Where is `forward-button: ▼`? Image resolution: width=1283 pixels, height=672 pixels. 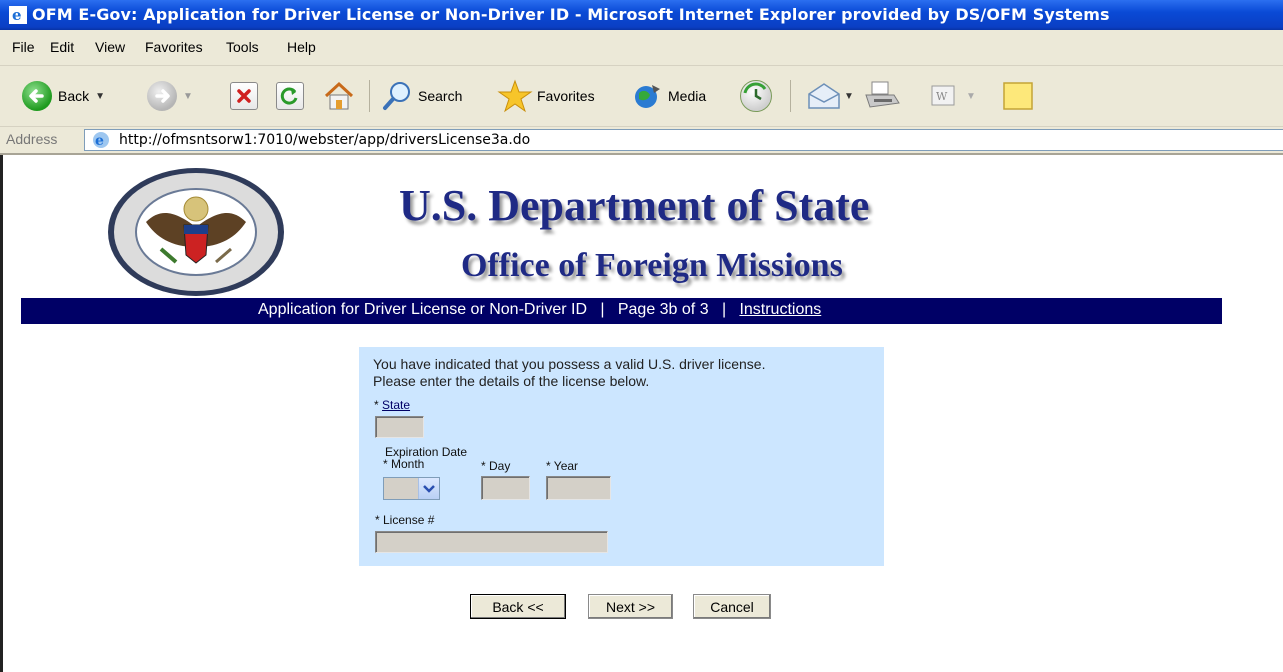
forward-button: ▼ is located at coordinates (170, 96).